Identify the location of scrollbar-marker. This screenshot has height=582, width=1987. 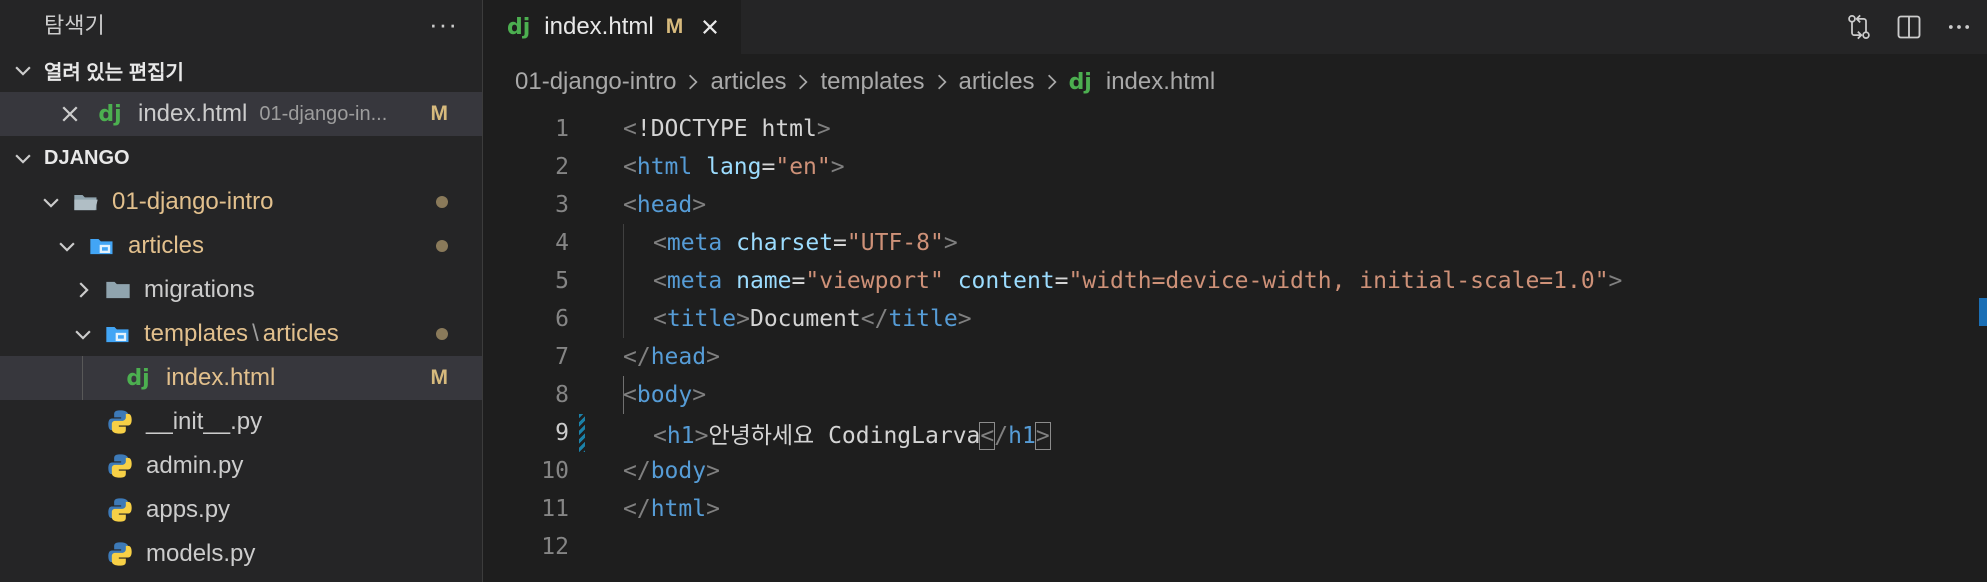
(1983, 312).